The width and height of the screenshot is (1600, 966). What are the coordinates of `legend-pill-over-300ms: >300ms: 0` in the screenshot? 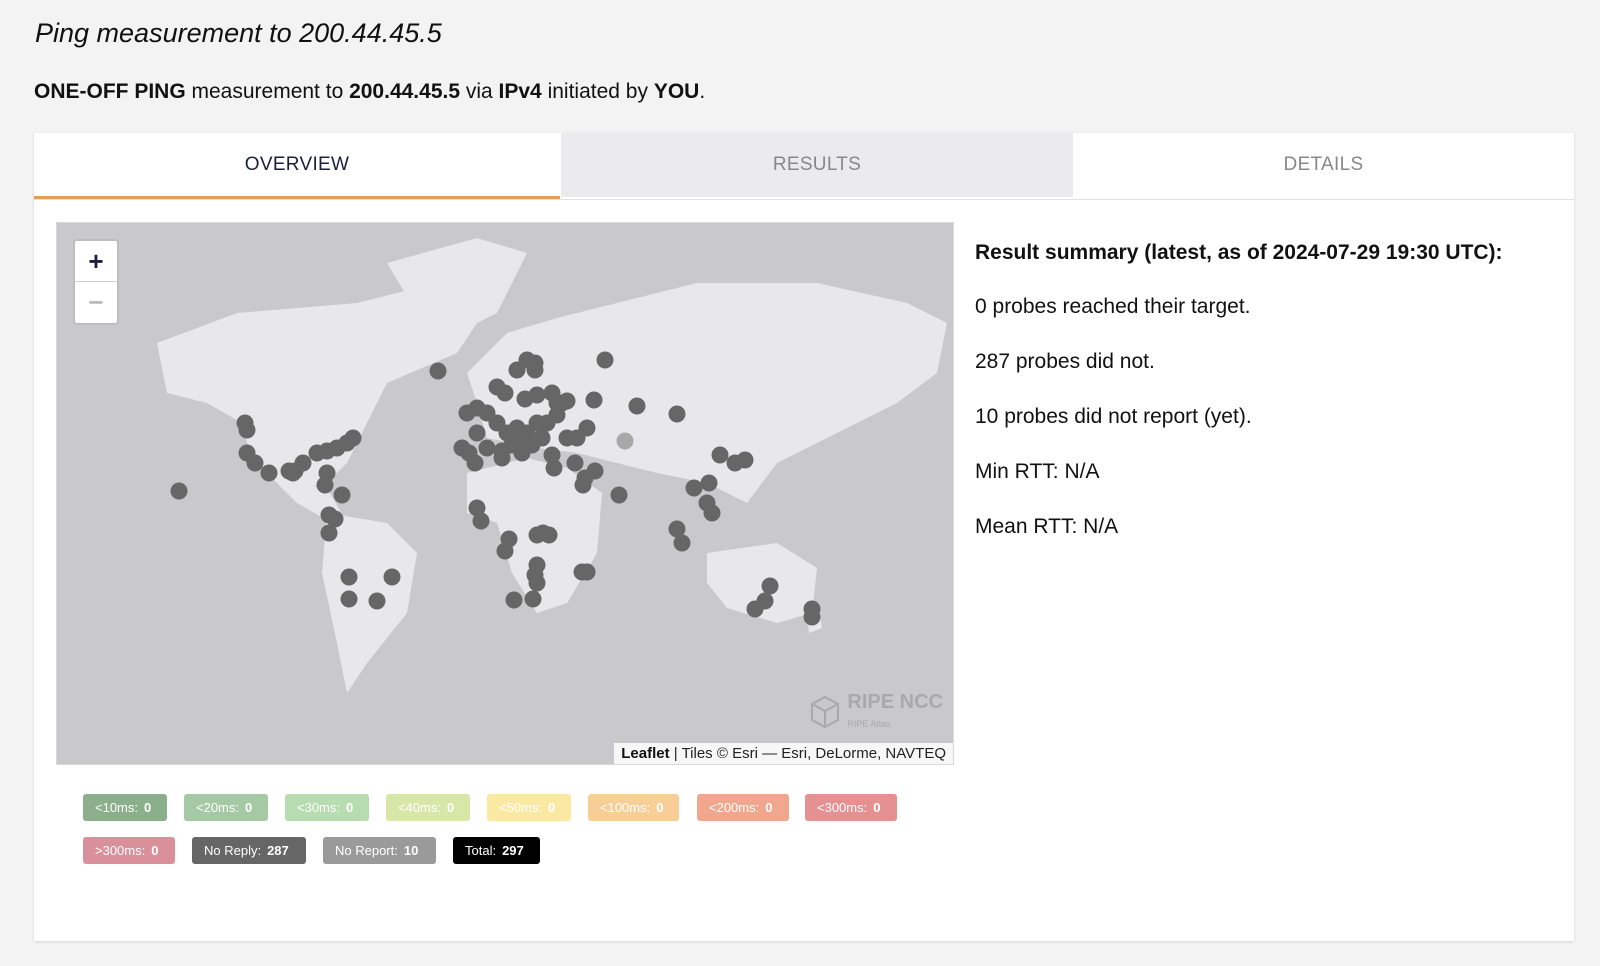 It's located at (129, 850).